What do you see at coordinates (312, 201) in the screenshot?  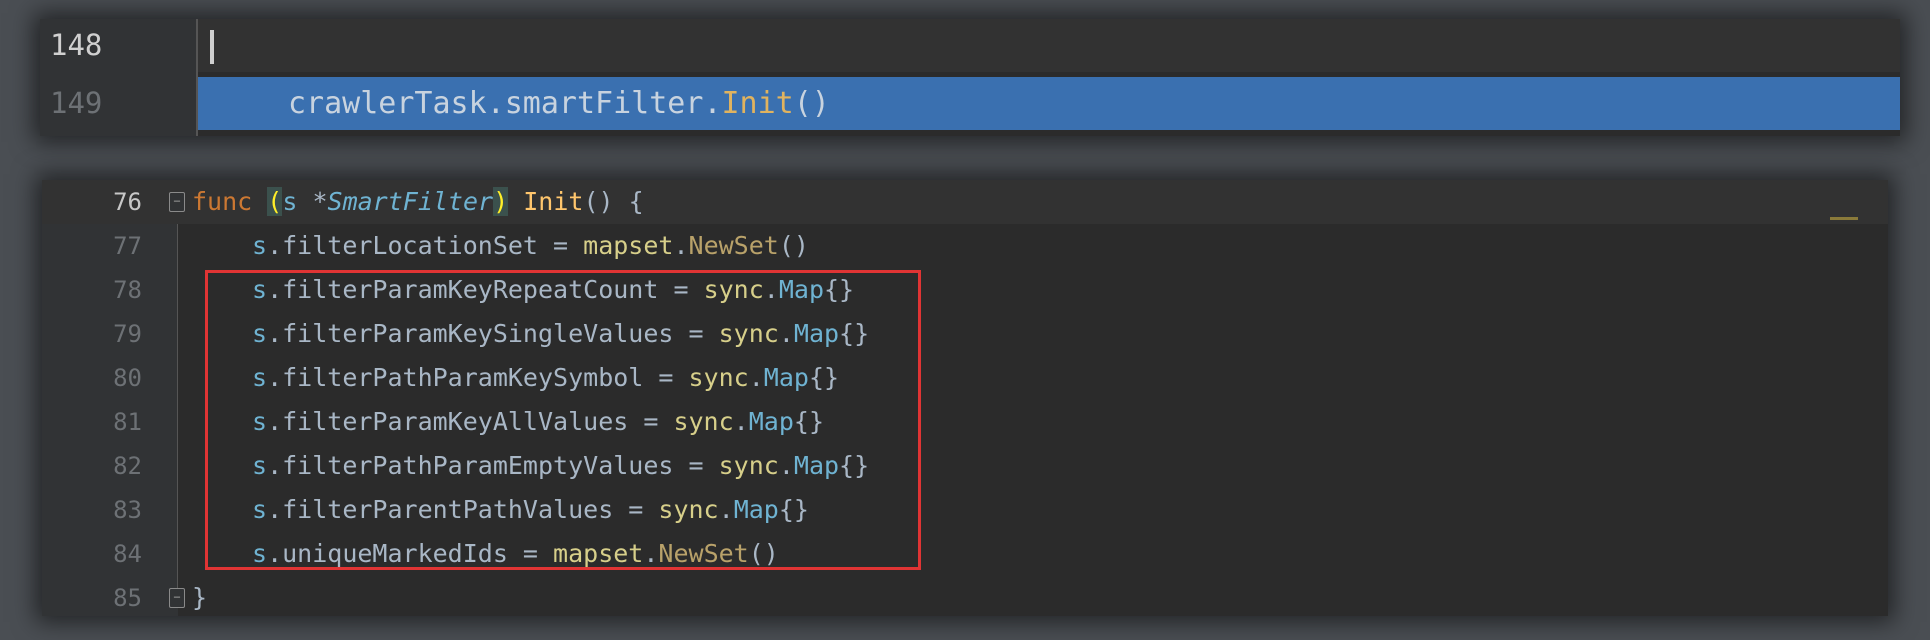 I see `pointer-star: *` at bounding box center [312, 201].